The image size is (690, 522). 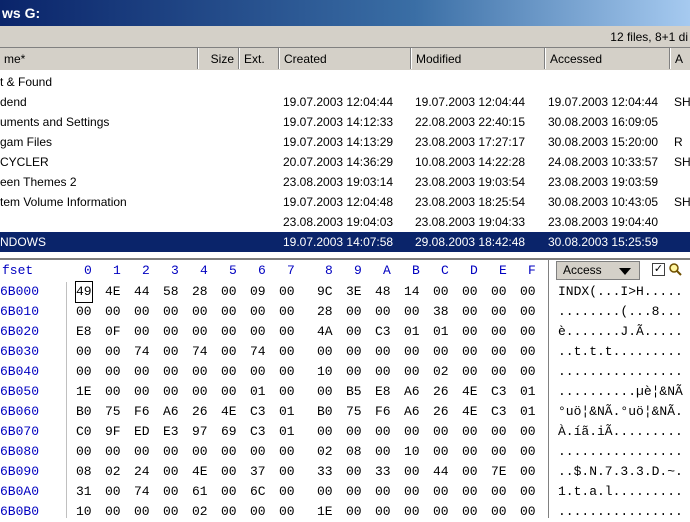 What do you see at coordinates (258, 292) in the screenshot?
I see `hex-byte: 09` at bounding box center [258, 292].